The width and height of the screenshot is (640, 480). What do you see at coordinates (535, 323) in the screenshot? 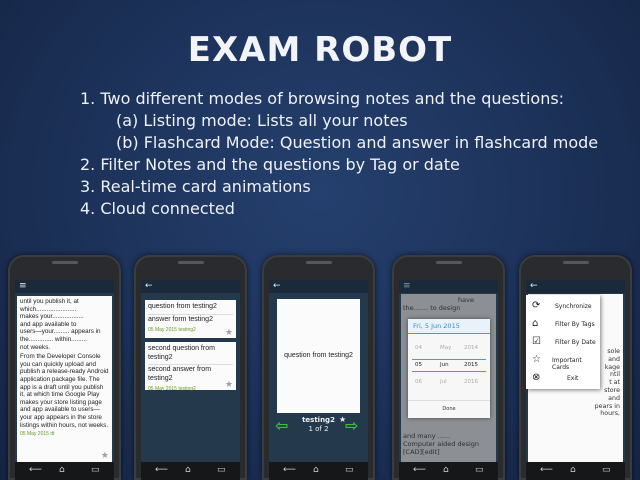
I see `tag-icon: ⌂` at bounding box center [535, 323].